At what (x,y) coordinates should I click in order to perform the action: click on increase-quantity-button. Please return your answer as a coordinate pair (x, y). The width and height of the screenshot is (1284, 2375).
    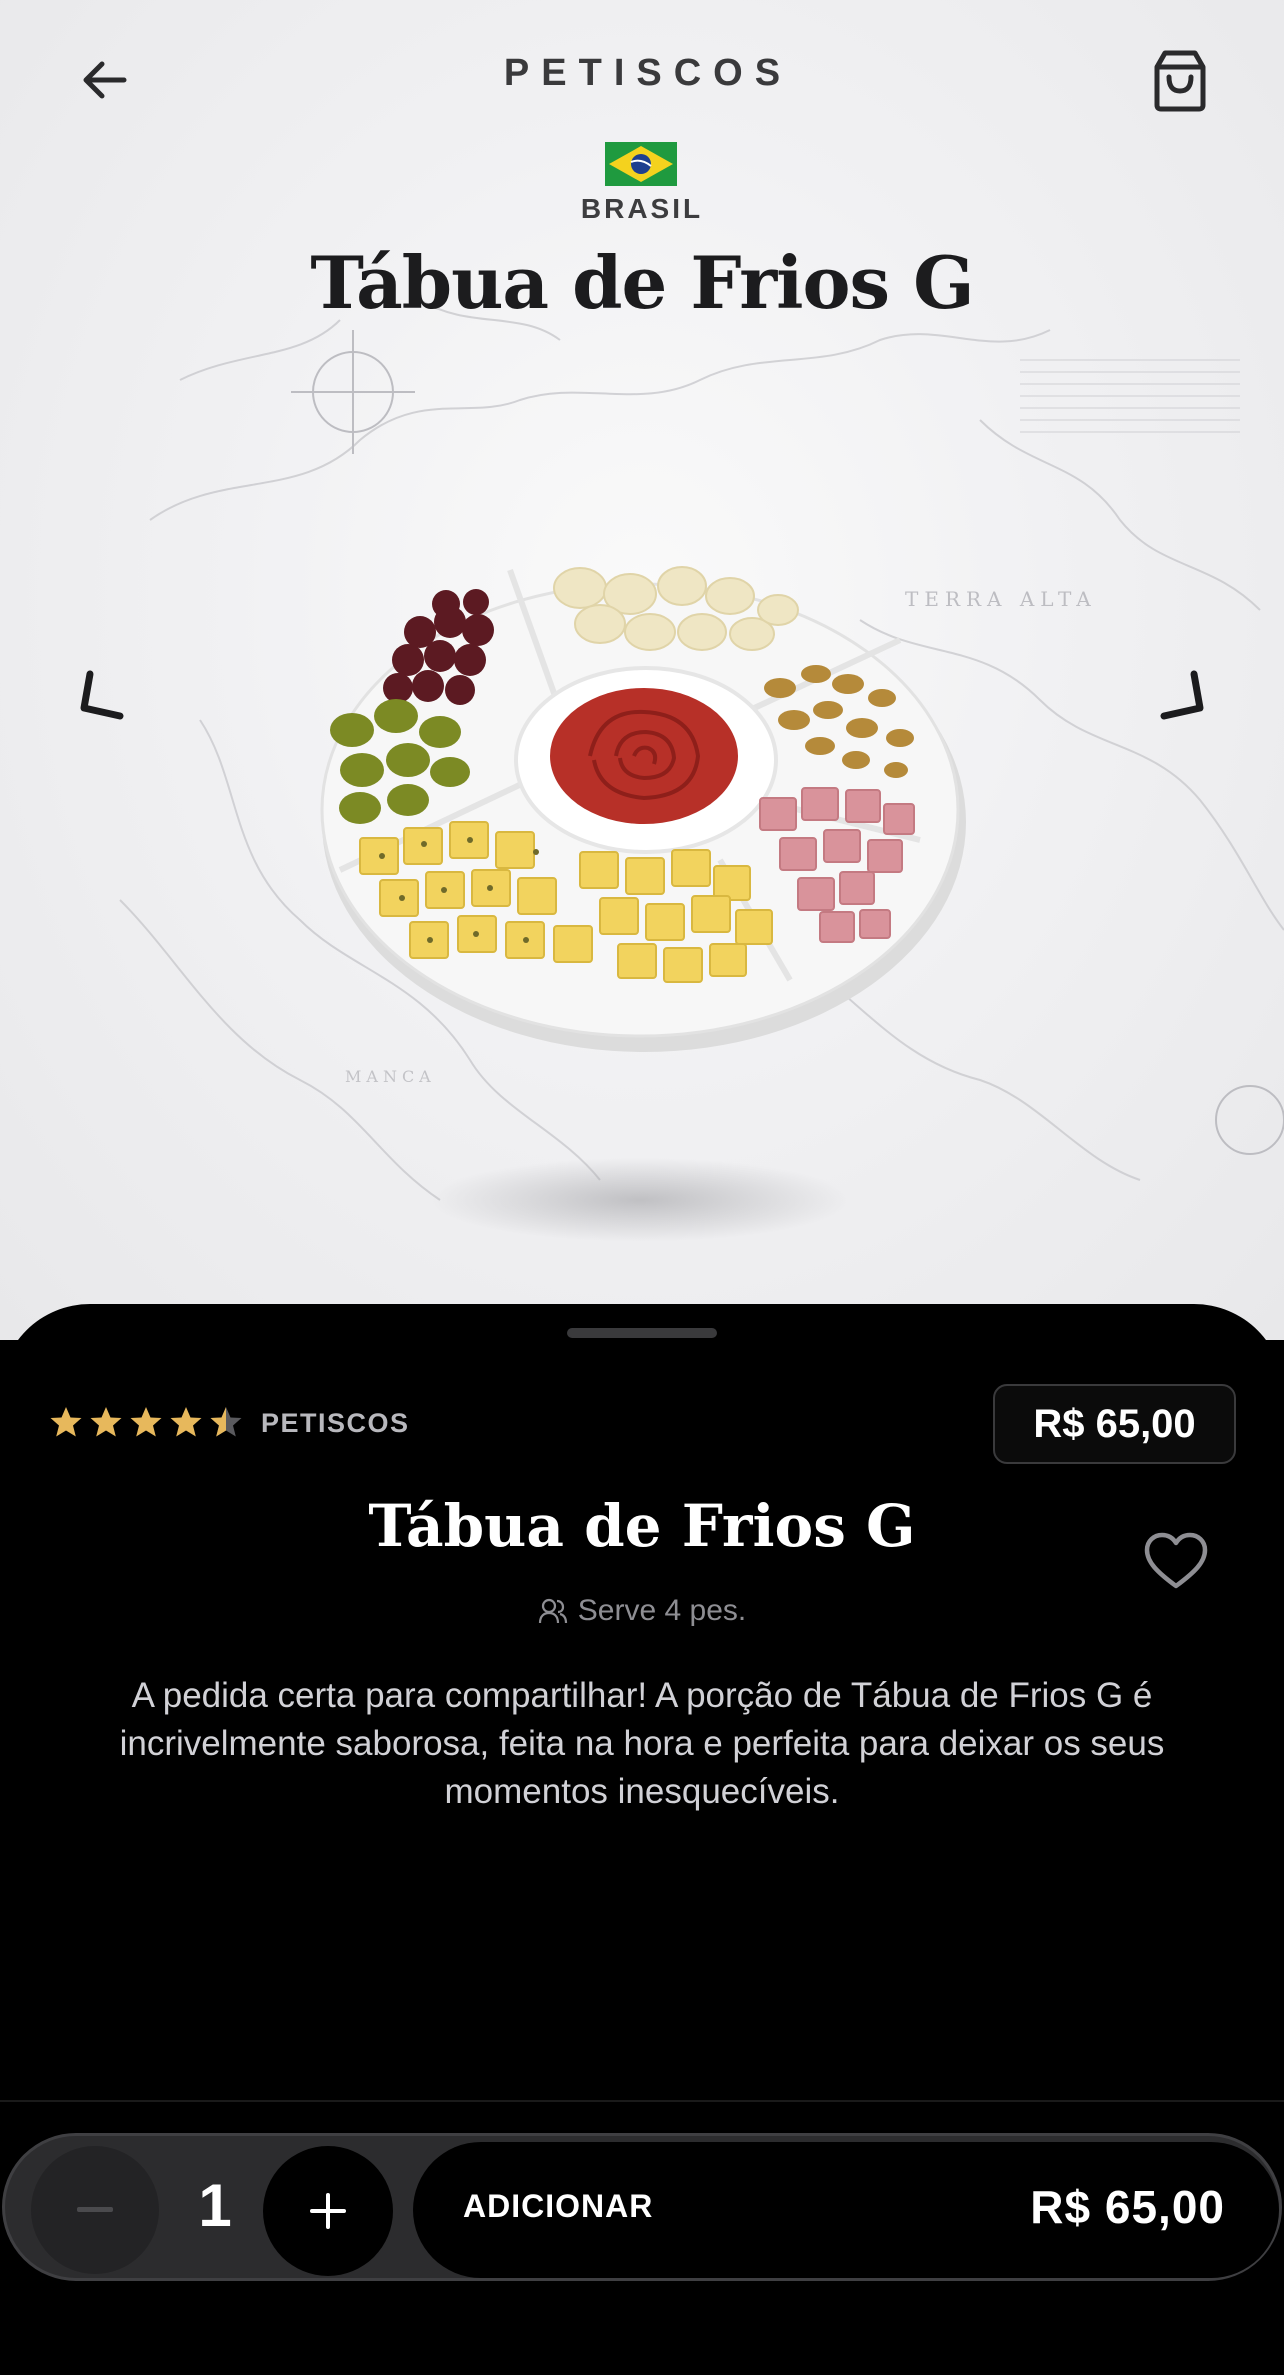
    Looking at the image, I should click on (328, 2211).